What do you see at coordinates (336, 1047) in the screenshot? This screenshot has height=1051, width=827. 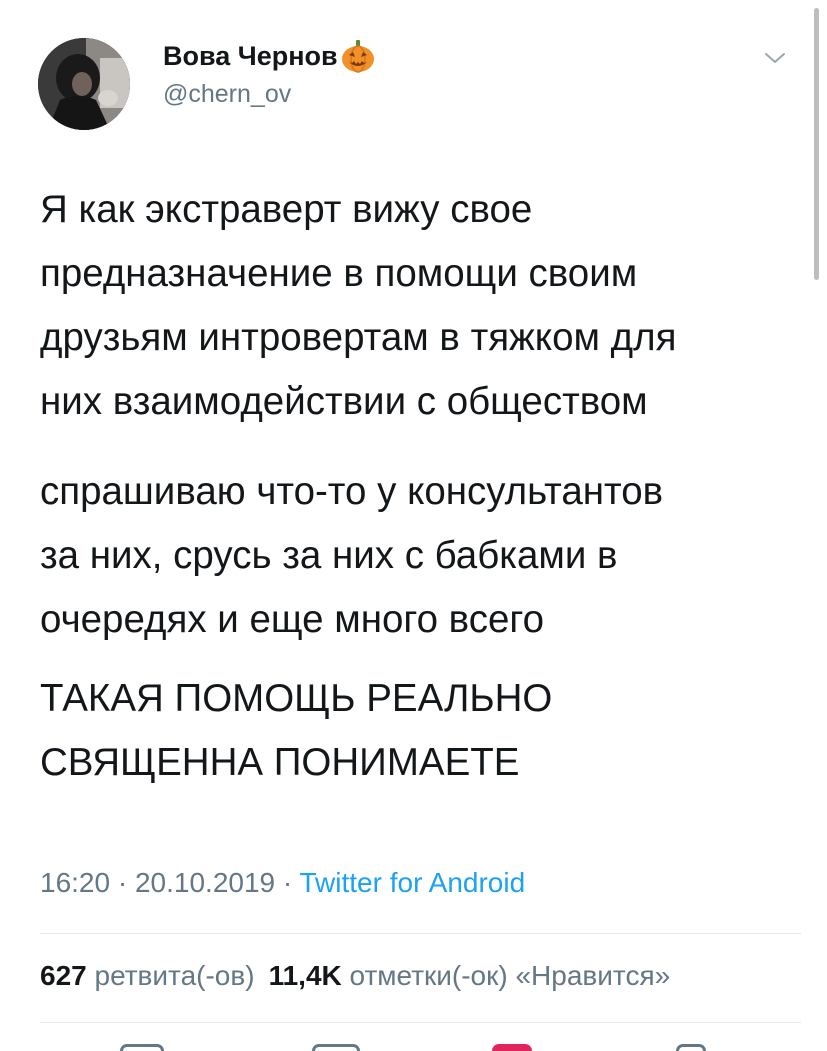 I see `retweet-icon` at bounding box center [336, 1047].